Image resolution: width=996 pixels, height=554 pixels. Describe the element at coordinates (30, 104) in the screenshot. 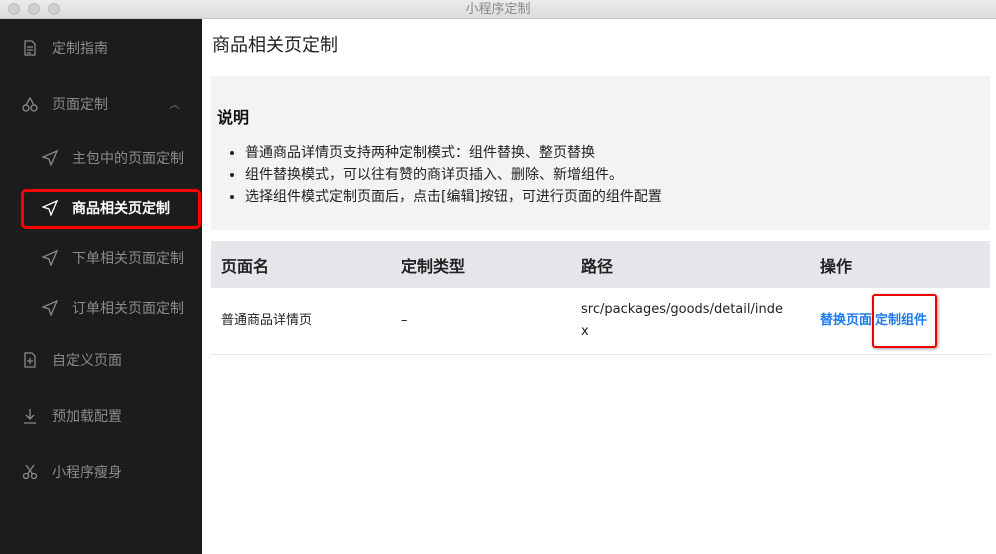

I see `cherry-icon` at that location.